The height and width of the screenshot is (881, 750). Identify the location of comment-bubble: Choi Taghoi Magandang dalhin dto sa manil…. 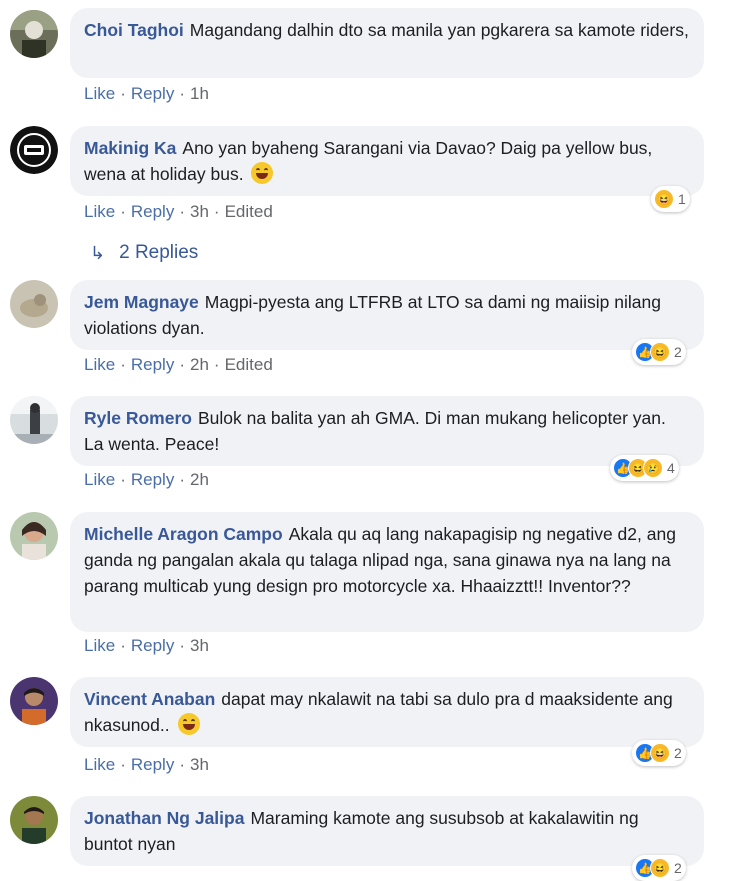
(387, 43).